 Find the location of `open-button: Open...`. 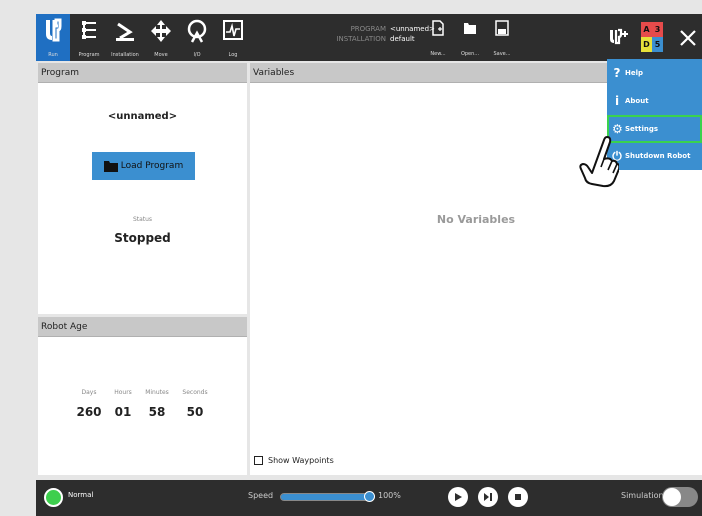

open-button: Open... is located at coordinates (470, 39).